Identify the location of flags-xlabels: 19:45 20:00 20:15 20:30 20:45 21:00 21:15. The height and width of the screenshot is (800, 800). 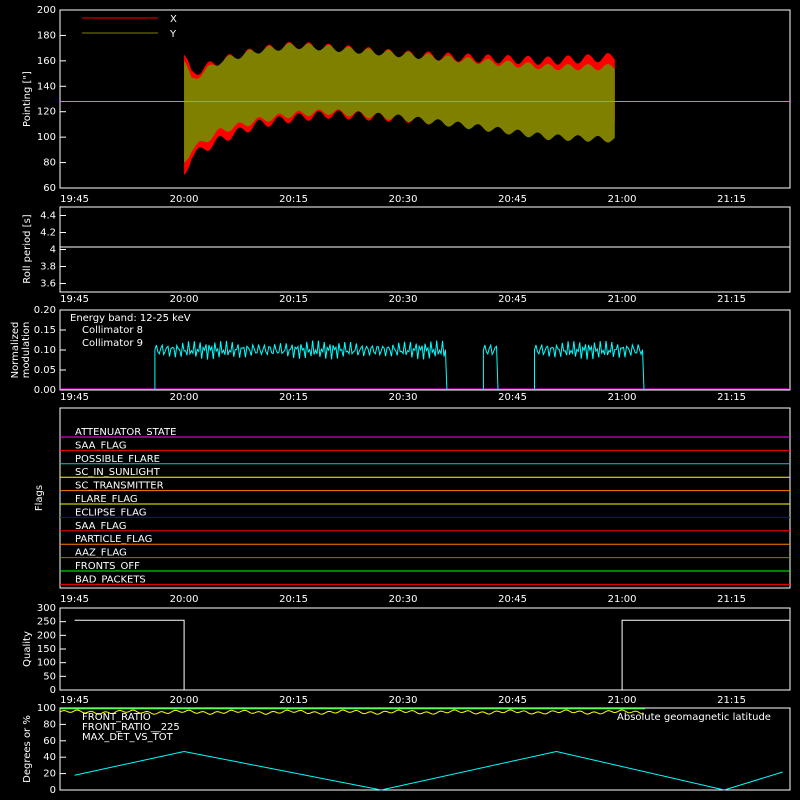
(403, 599).